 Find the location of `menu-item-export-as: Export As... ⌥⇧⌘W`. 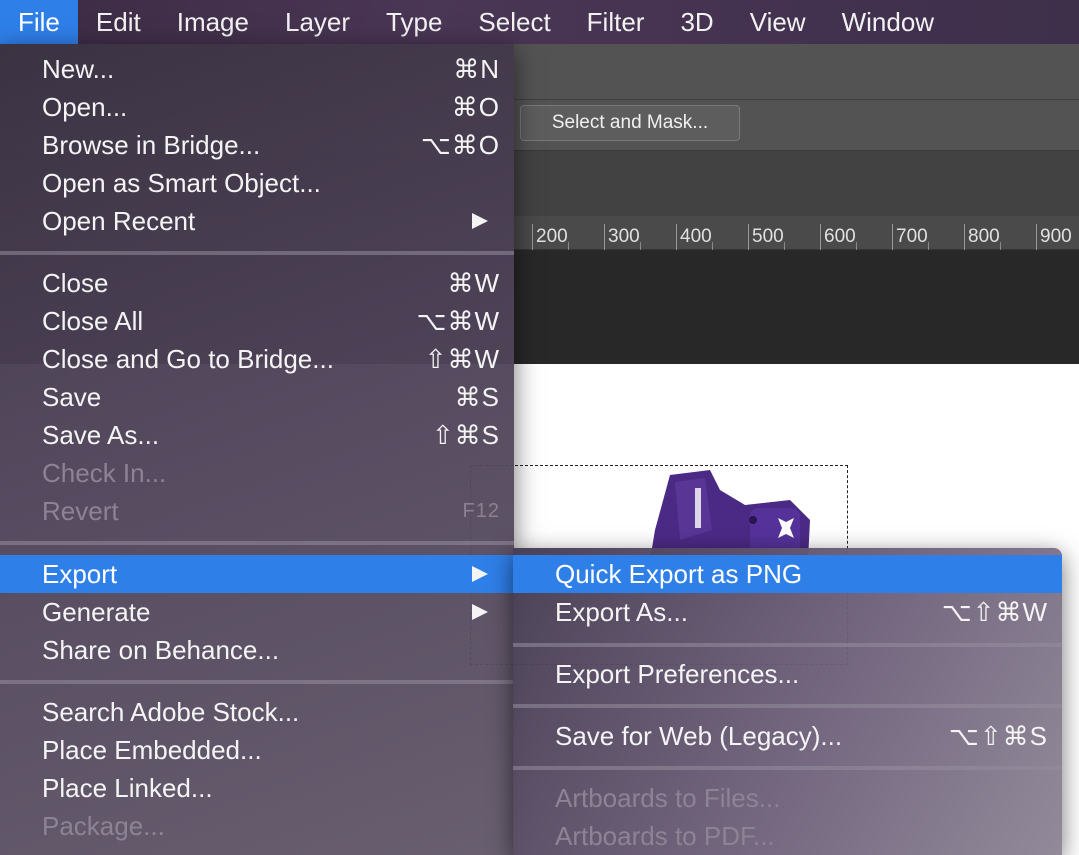

menu-item-export-as: Export As... ⌥⇧⌘W is located at coordinates (787, 612).